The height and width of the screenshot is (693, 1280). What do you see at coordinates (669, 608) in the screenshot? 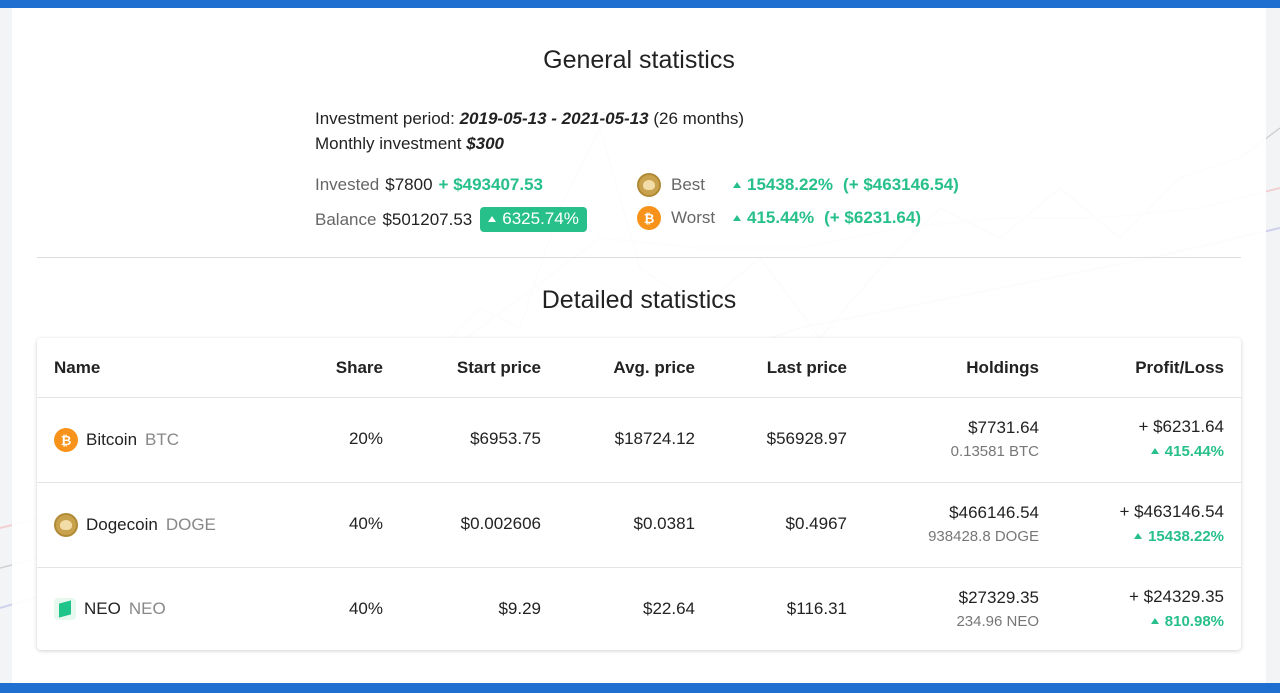
I see `avg-price-cell: $22.64` at bounding box center [669, 608].